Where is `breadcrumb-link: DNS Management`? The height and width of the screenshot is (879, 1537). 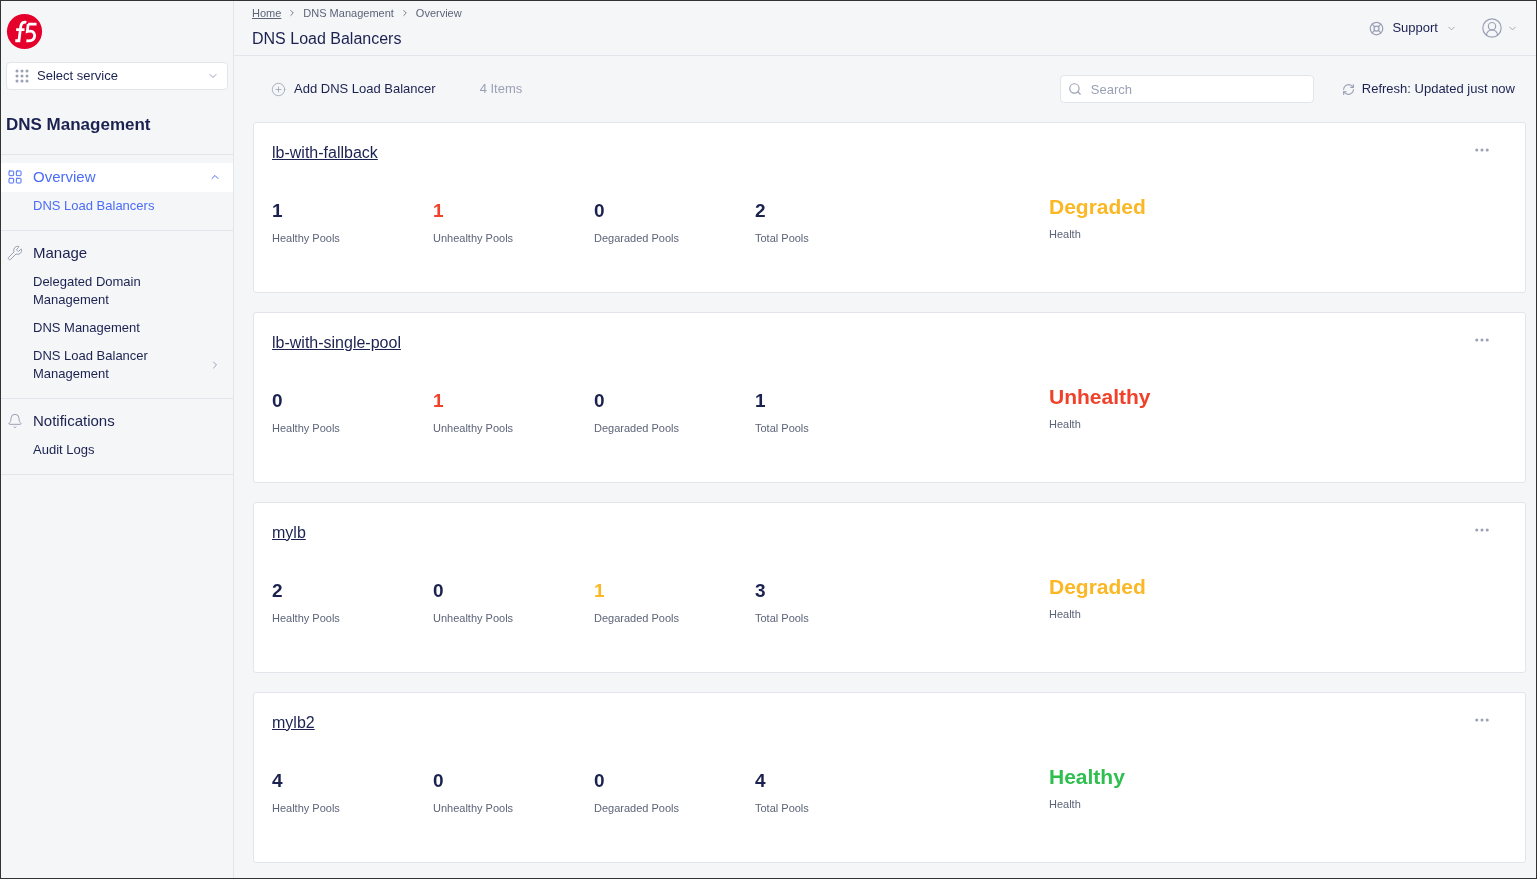 breadcrumb-link: DNS Management is located at coordinates (348, 13).